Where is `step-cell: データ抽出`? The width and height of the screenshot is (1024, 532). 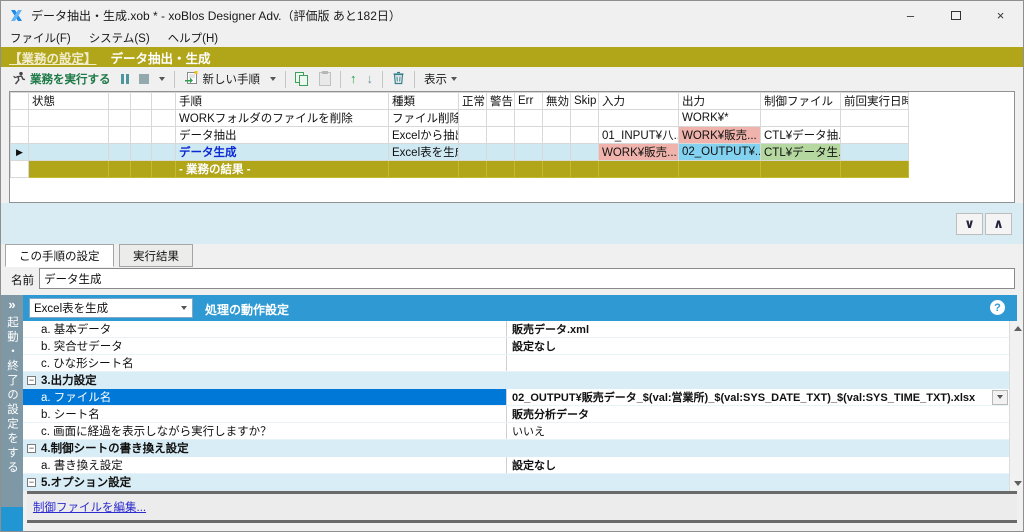 step-cell: データ抽出 is located at coordinates (282, 135).